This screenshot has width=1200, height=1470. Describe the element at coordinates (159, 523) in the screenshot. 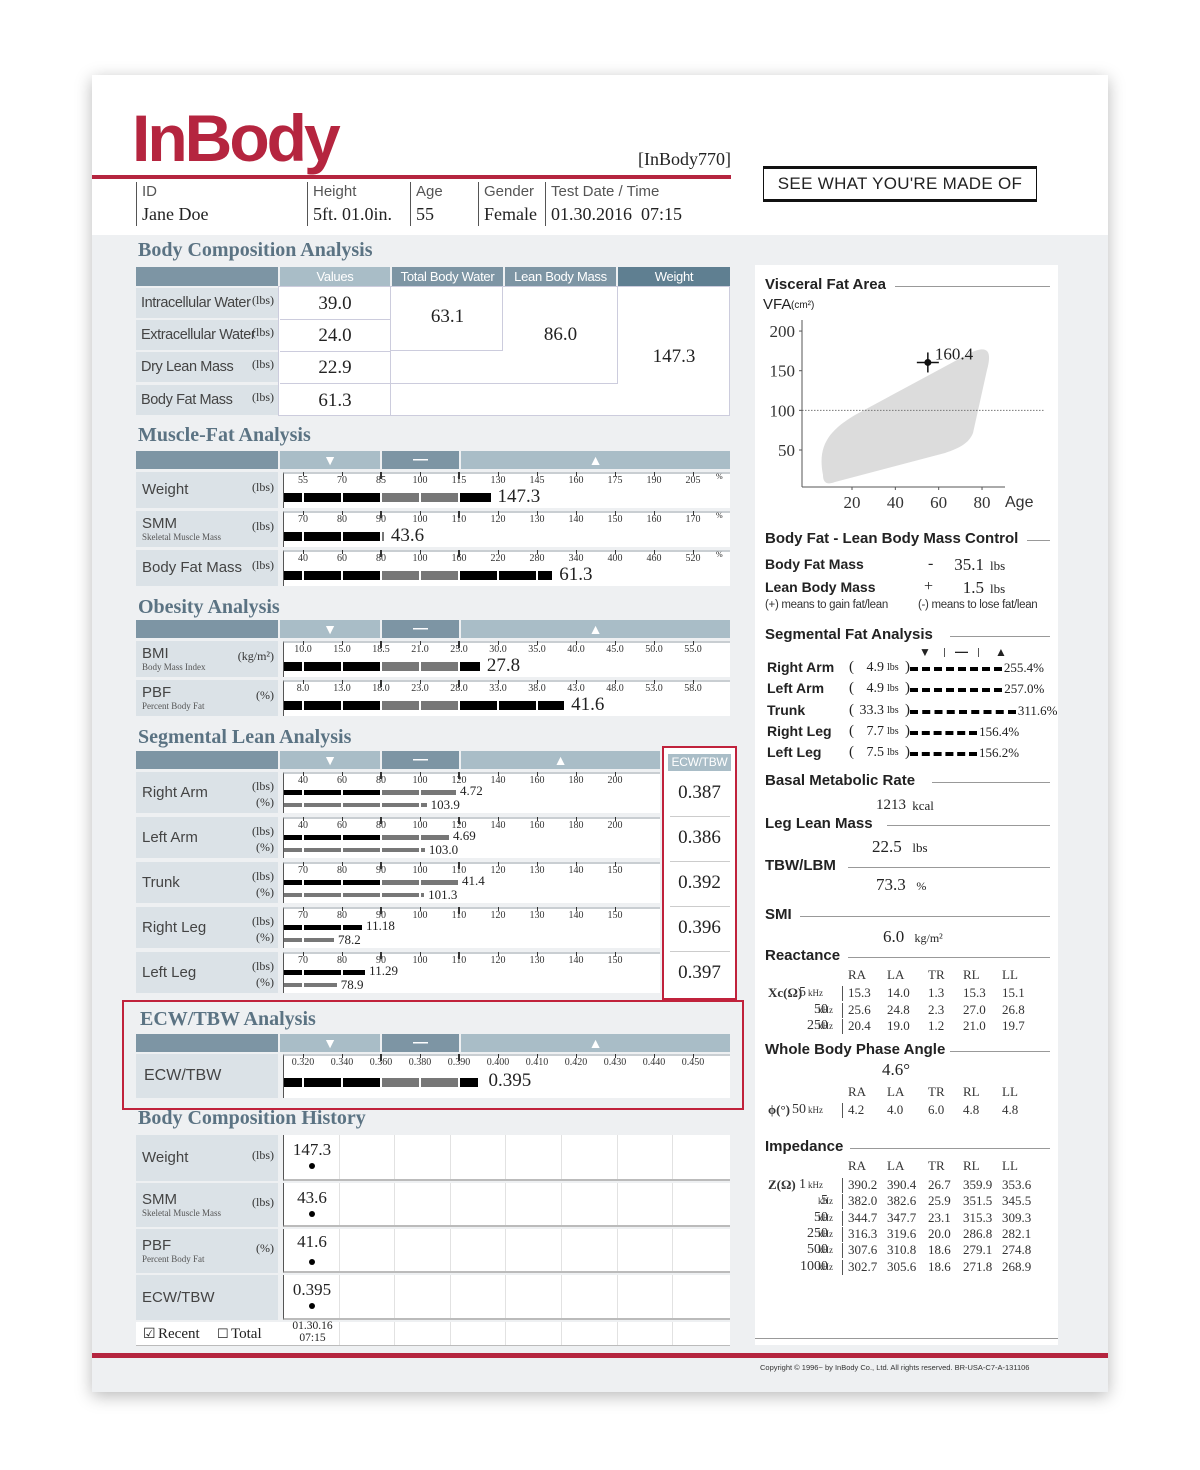

I see `row-label: SMM` at that location.